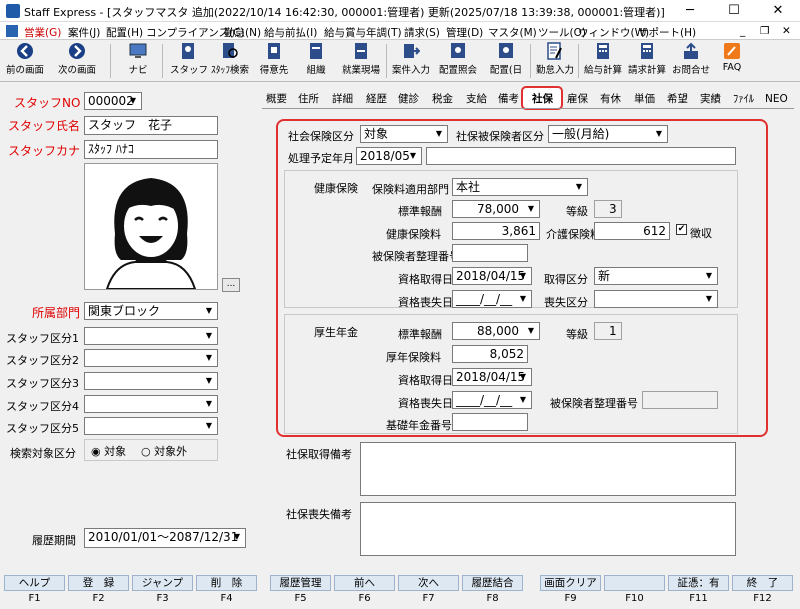 This screenshot has height=609, width=800. I want to click on assign-day-button: 配置(日, so click(506, 61).